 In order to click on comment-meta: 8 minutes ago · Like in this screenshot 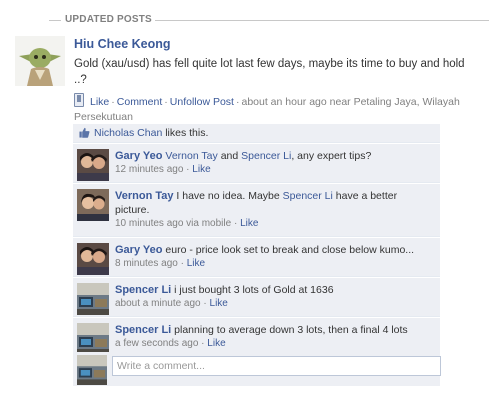, I will do `click(273, 264)`.